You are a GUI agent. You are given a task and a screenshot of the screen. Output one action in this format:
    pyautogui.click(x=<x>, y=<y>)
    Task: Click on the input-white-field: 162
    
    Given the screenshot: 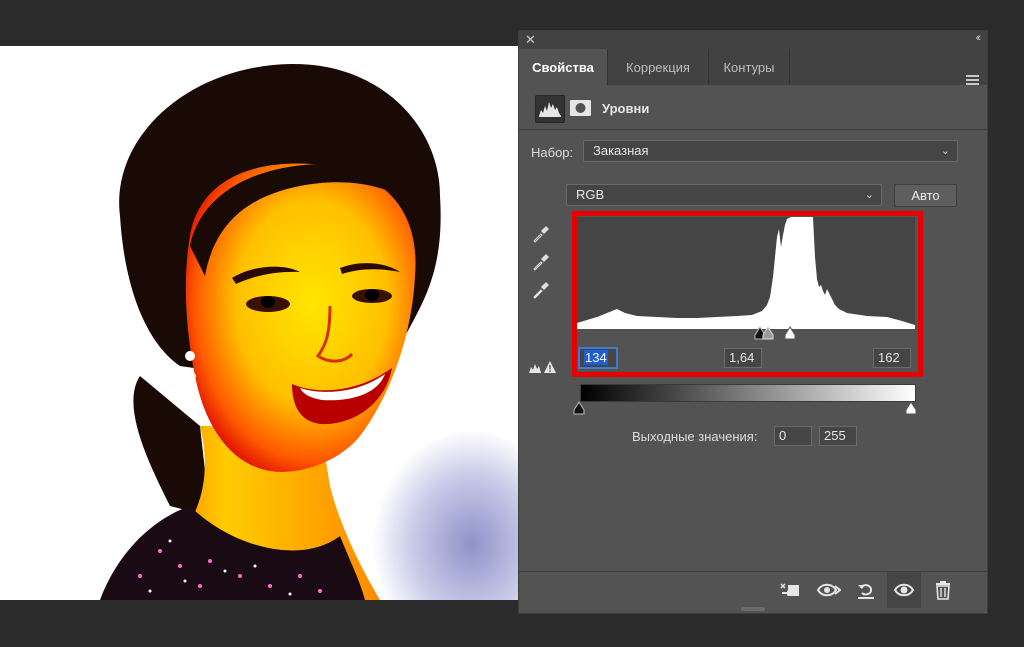 What is the action you would take?
    pyautogui.click(x=892, y=358)
    